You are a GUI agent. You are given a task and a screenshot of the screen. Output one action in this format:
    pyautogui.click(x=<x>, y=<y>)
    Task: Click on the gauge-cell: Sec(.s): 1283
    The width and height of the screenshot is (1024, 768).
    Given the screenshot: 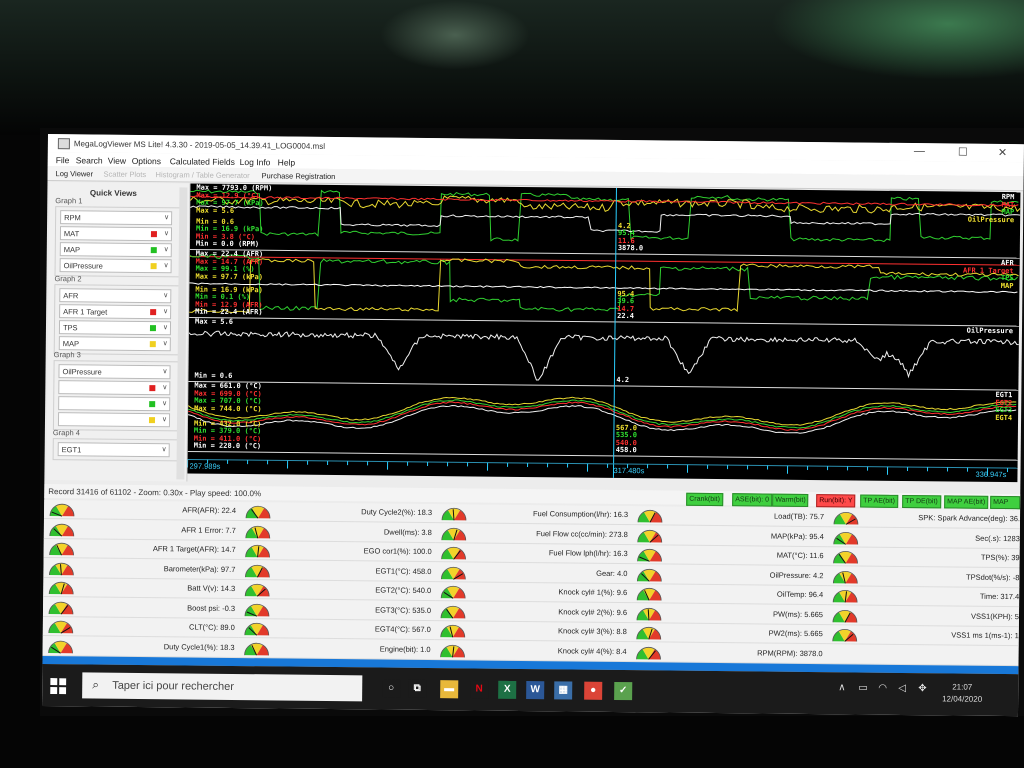 What is the action you would take?
    pyautogui.click(x=925, y=538)
    